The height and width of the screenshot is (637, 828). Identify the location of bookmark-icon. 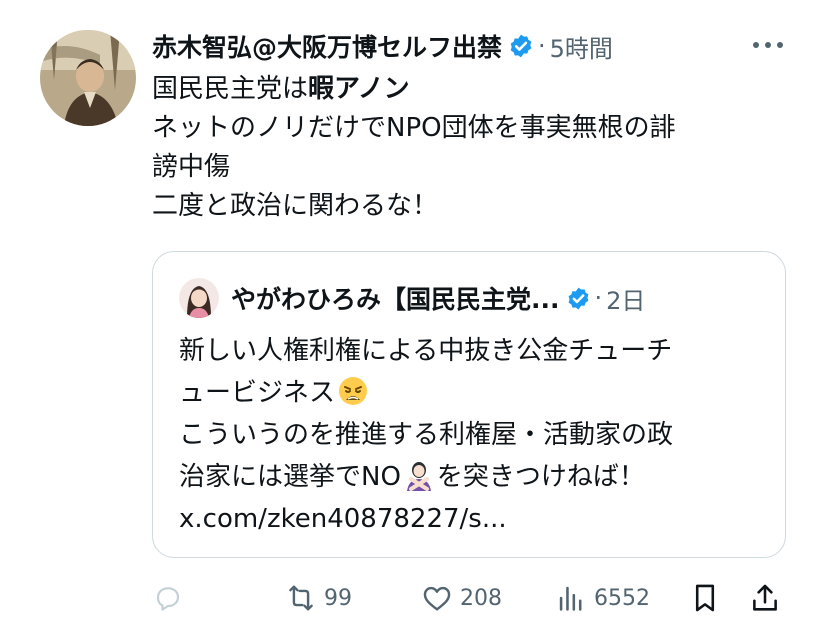
(705, 598).